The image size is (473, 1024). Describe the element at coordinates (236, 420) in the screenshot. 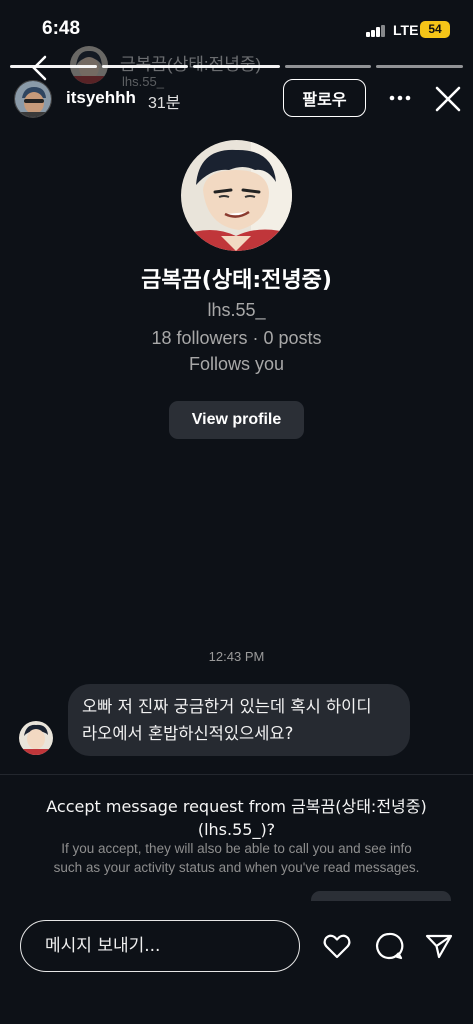

I see `view-profile-button: View profile` at that location.